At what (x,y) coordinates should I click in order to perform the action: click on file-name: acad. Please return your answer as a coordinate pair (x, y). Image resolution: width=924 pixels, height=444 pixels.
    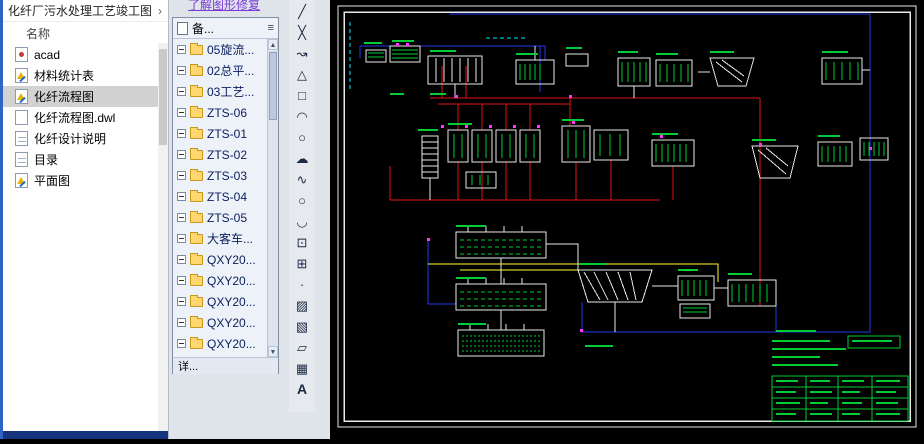
    Looking at the image, I should click on (47, 54).